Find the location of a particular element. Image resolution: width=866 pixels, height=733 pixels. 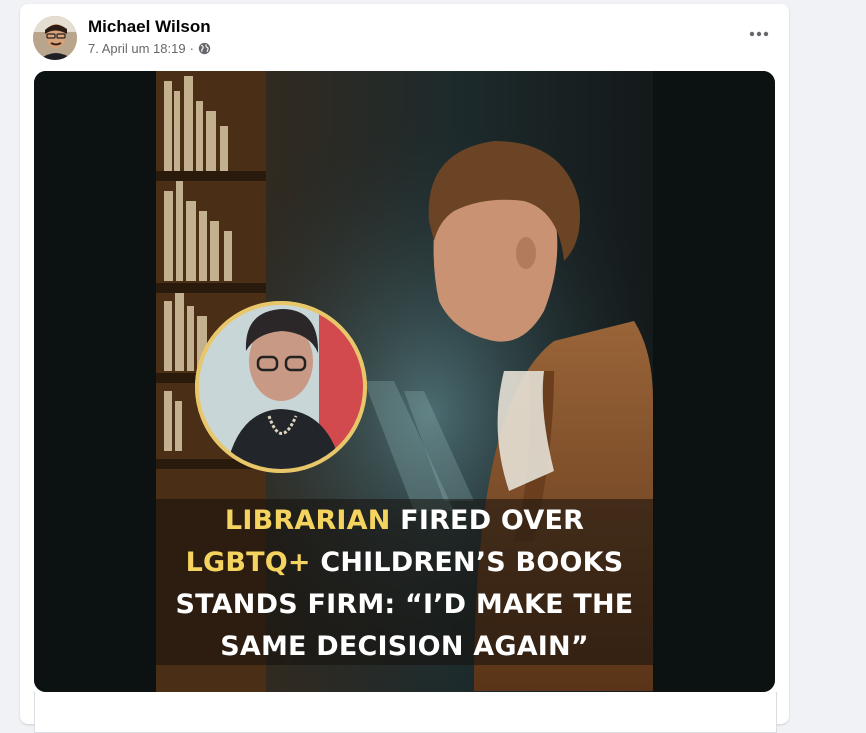

headline-text-1: FIRED OVER is located at coordinates (487, 520).